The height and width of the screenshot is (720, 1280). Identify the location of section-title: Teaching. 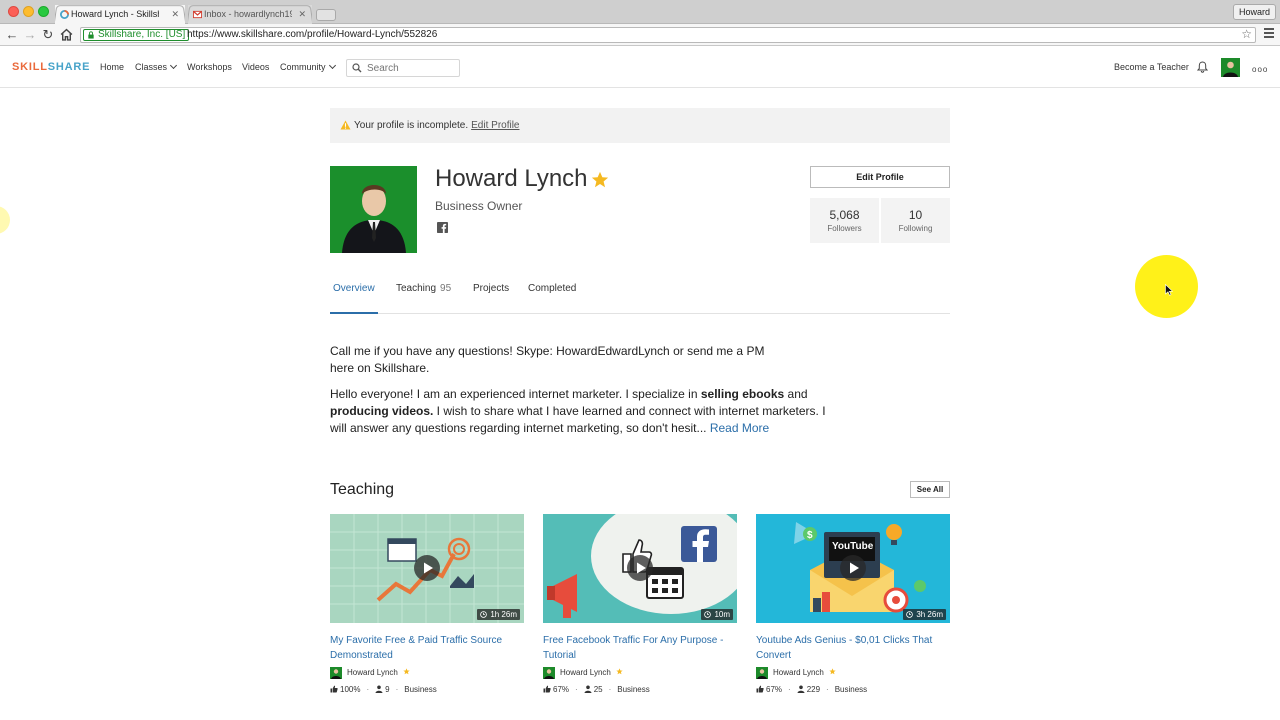
(362, 489).